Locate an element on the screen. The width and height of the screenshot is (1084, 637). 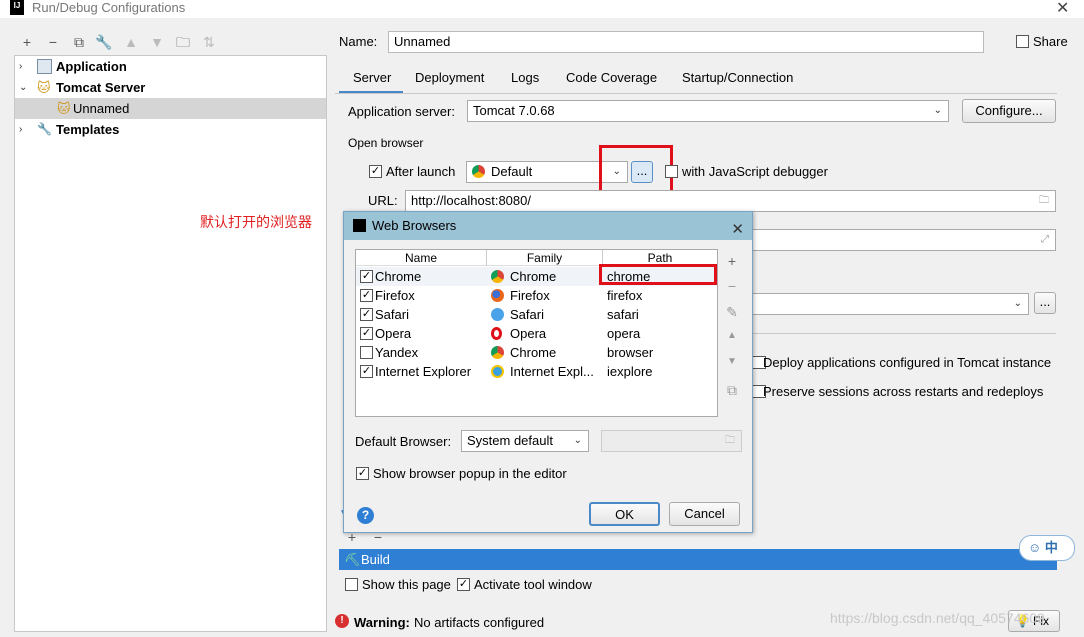
js-debugger-checkbox is located at coordinates (671, 171).